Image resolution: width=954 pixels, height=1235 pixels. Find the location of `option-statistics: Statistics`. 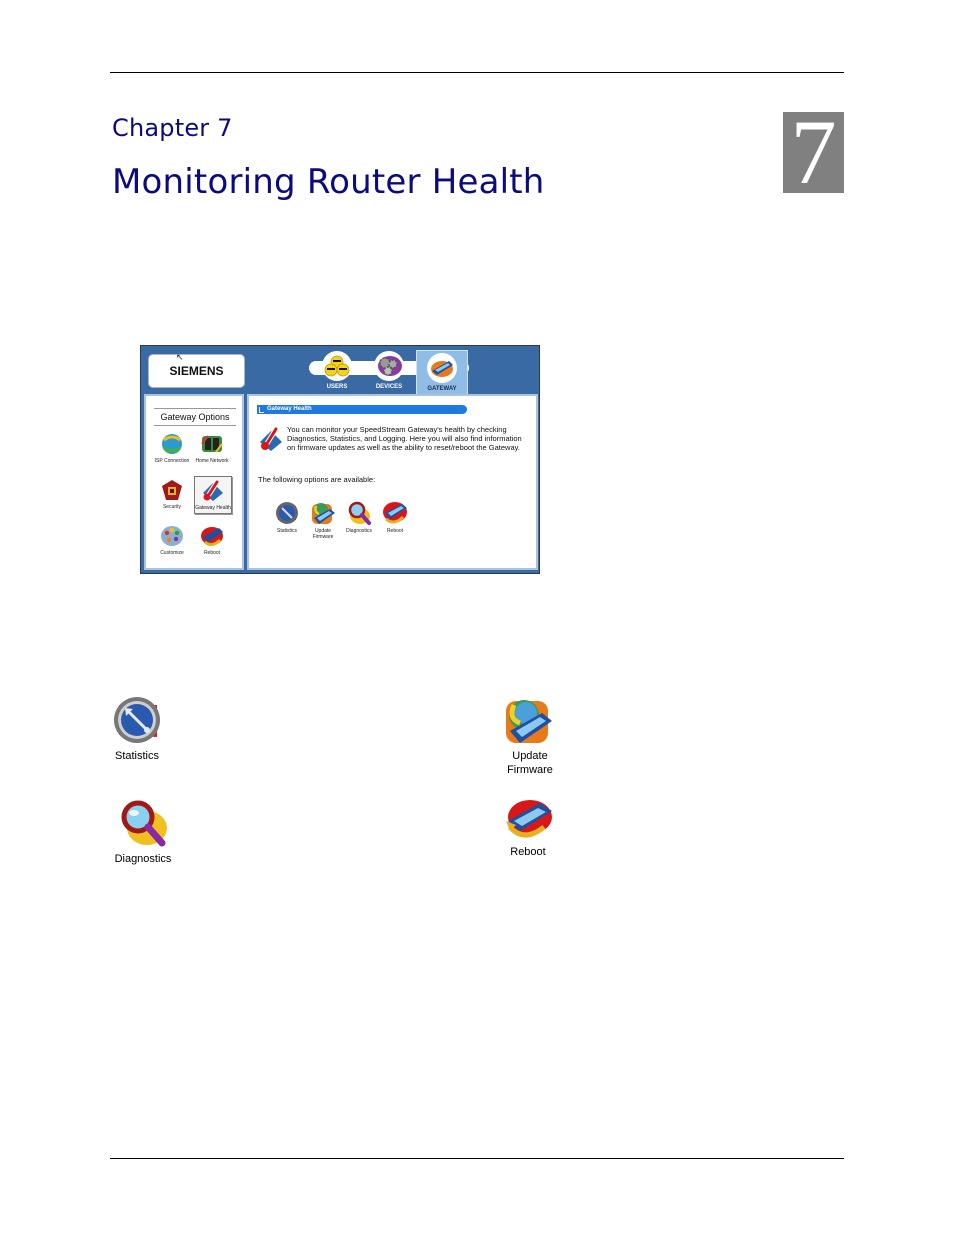

option-statistics: Statistics is located at coordinates (137, 729).